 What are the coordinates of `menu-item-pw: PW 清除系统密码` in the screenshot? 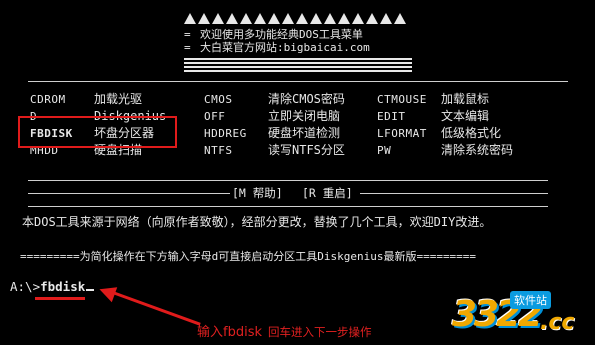 It's located at (445, 150).